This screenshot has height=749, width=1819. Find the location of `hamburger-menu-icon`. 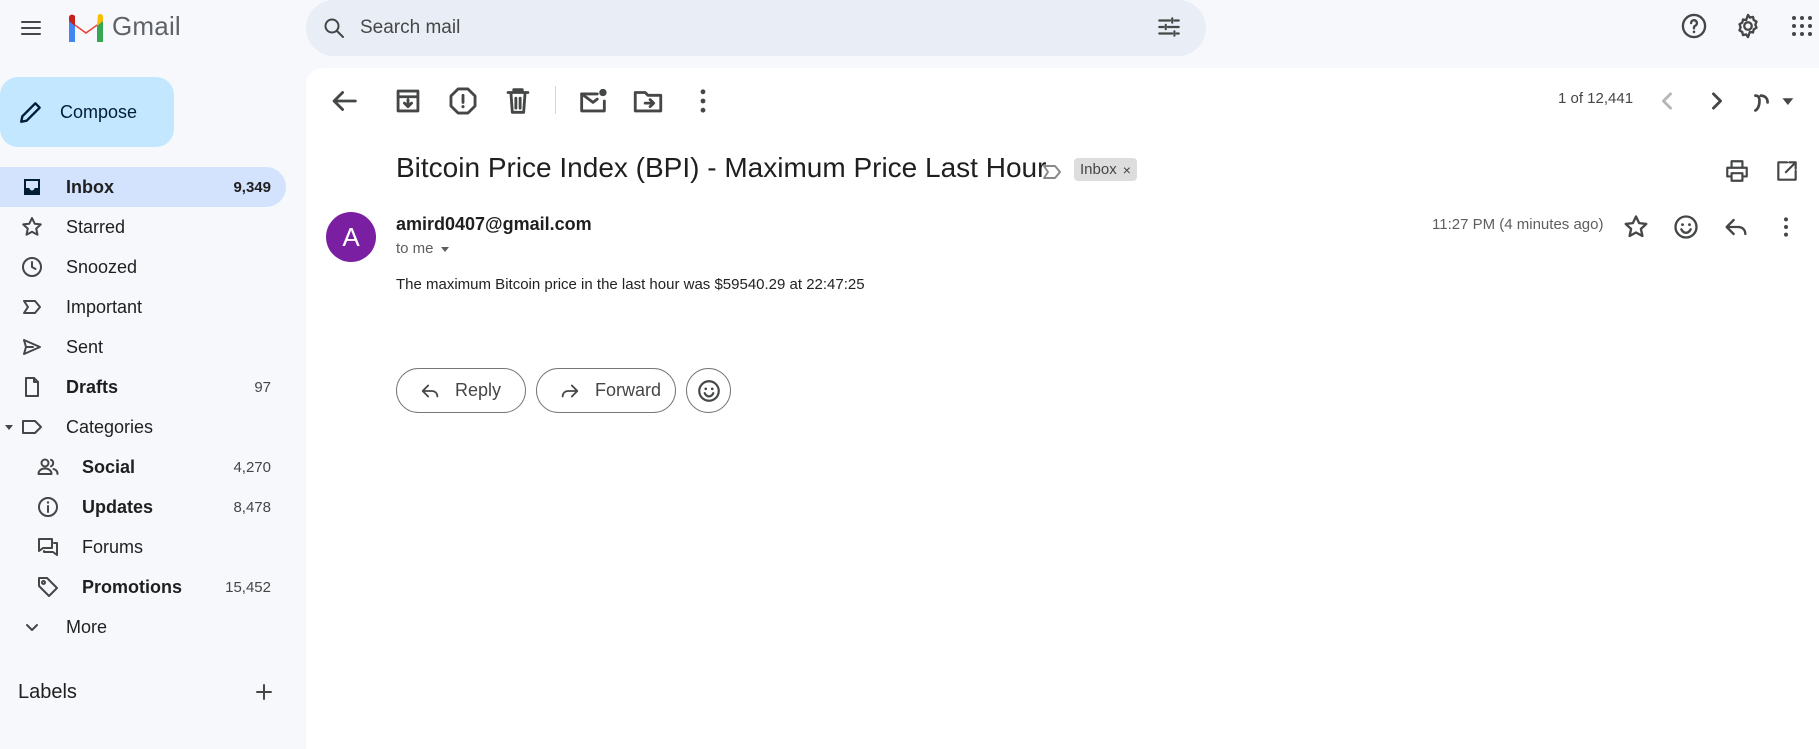

hamburger-menu-icon is located at coordinates (31, 28).